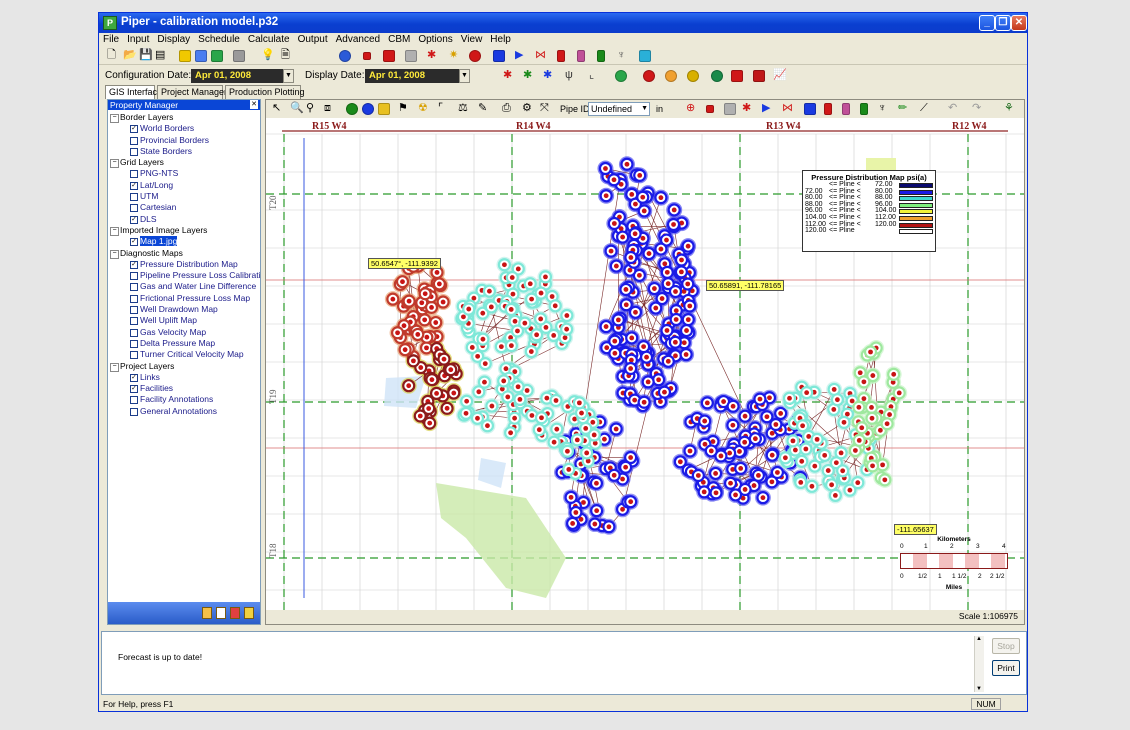 The width and height of the screenshot is (1130, 730). I want to click on console-scrollbar, so click(979, 664).